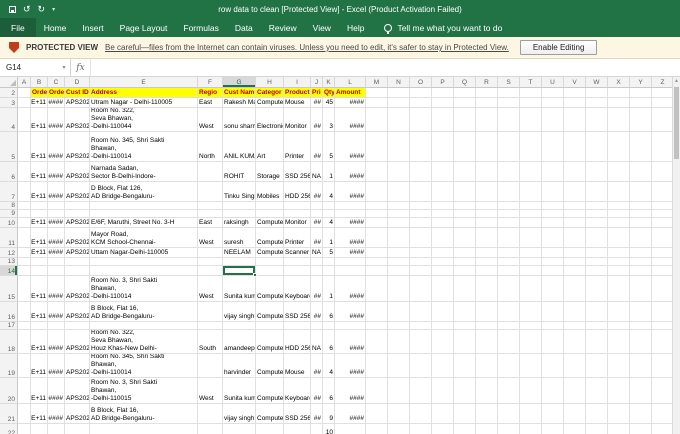 The height and width of the screenshot is (434, 680). I want to click on tab-data: Data, so click(244, 27).